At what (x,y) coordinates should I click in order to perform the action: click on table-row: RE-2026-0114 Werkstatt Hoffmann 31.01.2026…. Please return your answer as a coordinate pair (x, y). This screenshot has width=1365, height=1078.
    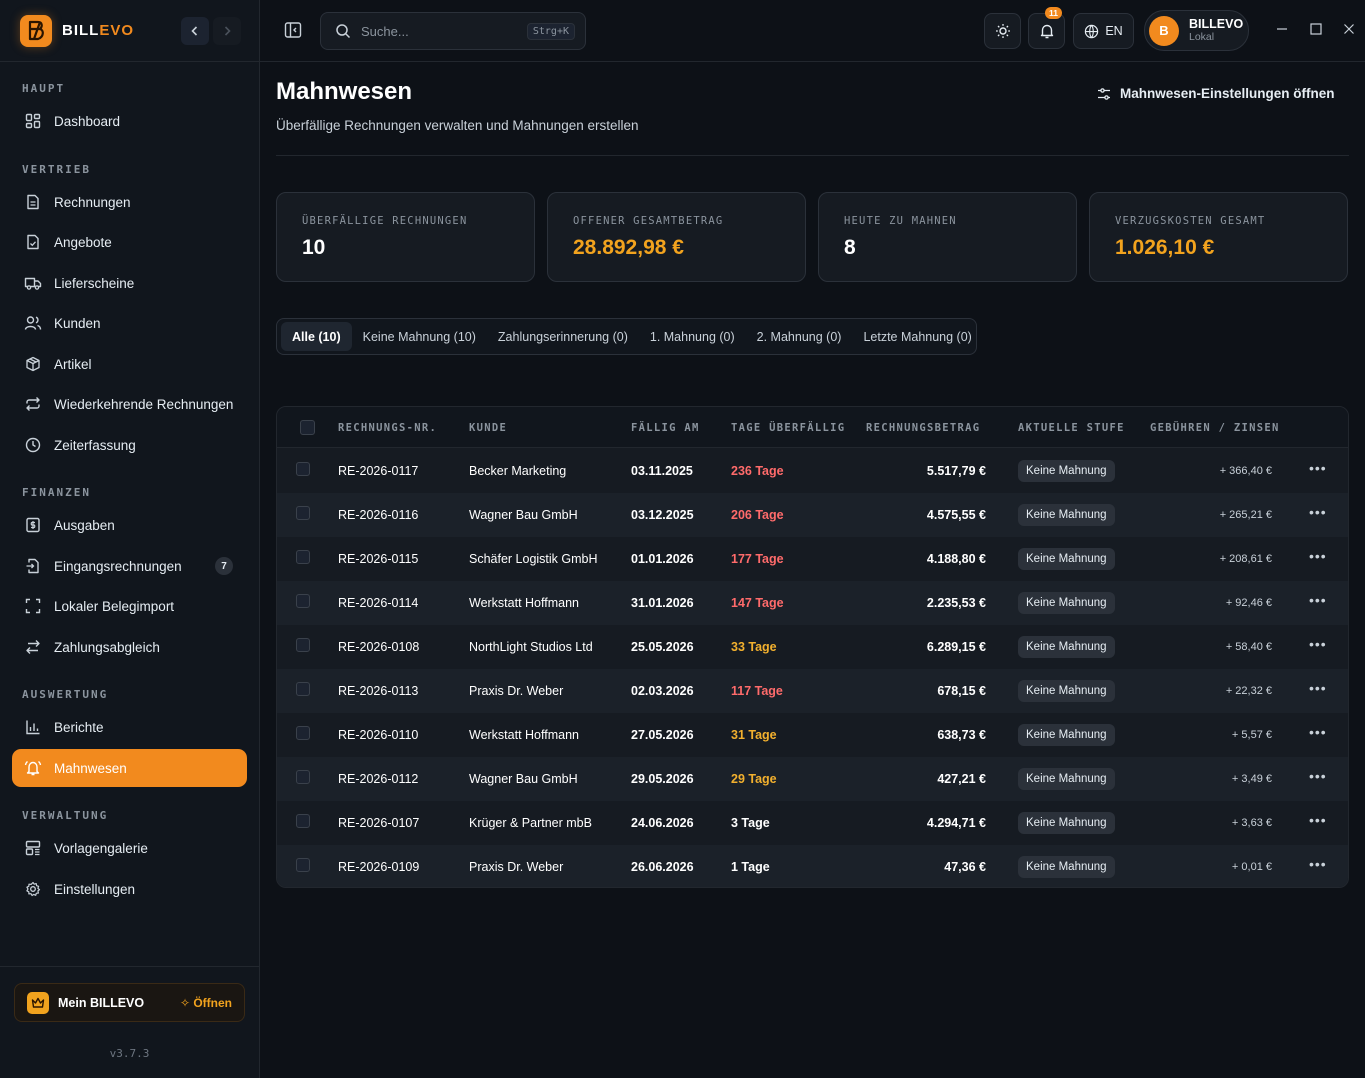
    Looking at the image, I should click on (812, 603).